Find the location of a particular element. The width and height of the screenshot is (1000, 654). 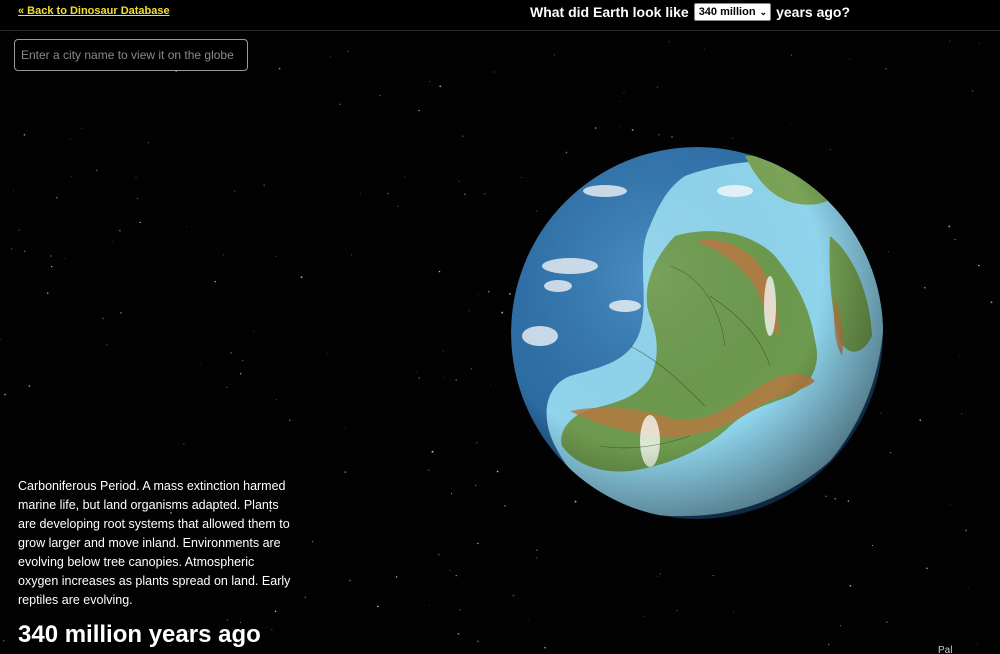

back-to-database-link: « Back to Dinosaur Database is located at coordinates (94, 11).